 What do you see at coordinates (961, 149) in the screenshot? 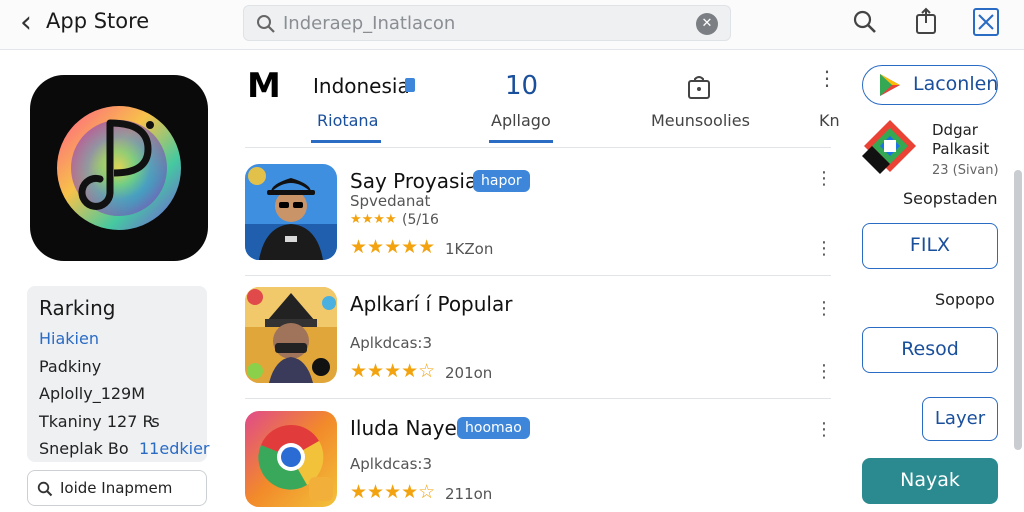
I see `developer-name: Palkasit` at bounding box center [961, 149].